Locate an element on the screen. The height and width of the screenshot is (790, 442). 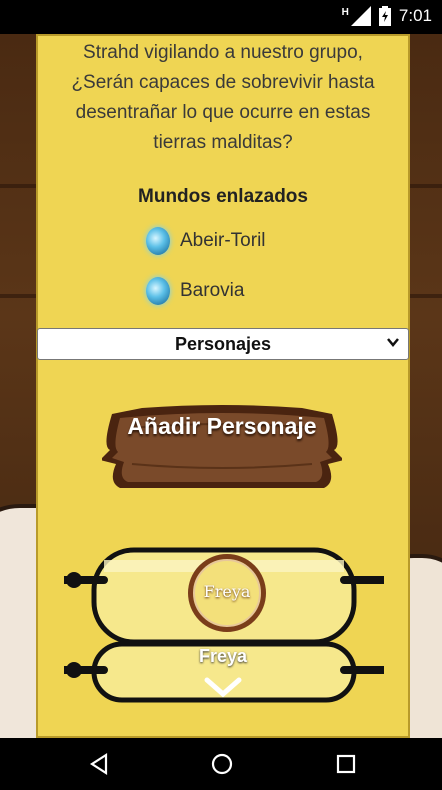
clock: 7:01 is located at coordinates (415, 15).